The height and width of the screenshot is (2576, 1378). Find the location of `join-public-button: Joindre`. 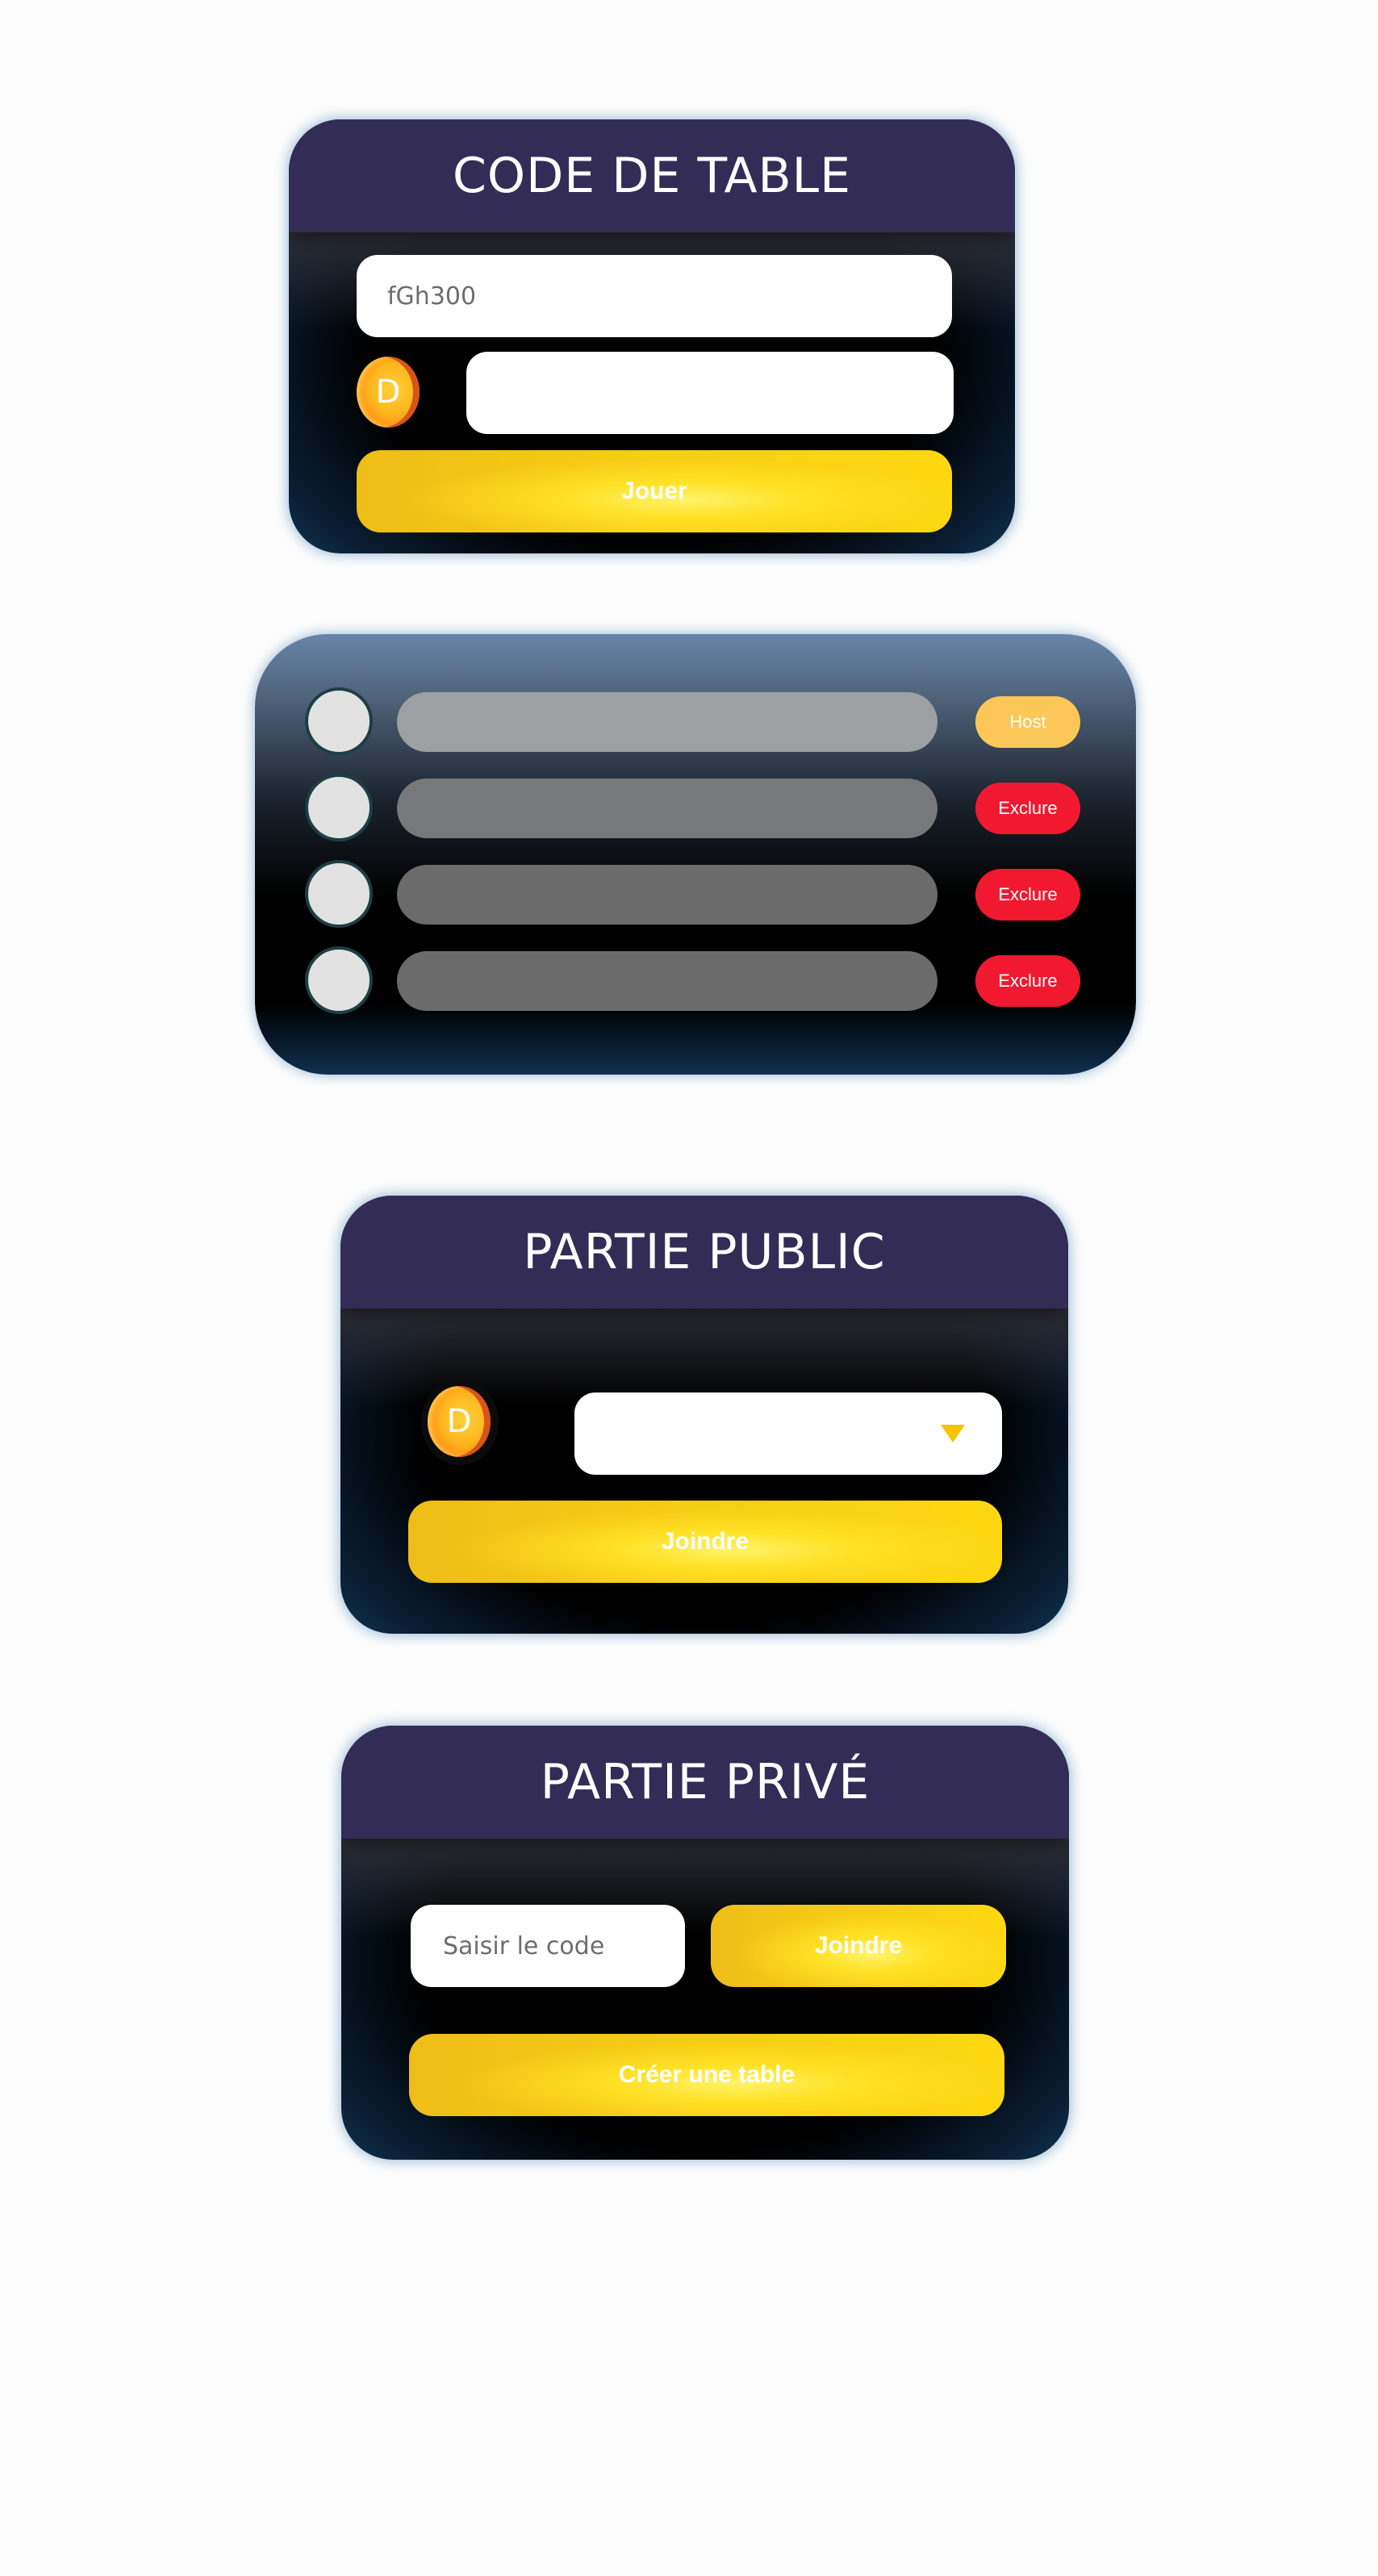

join-public-button: Joindre is located at coordinates (705, 1542).